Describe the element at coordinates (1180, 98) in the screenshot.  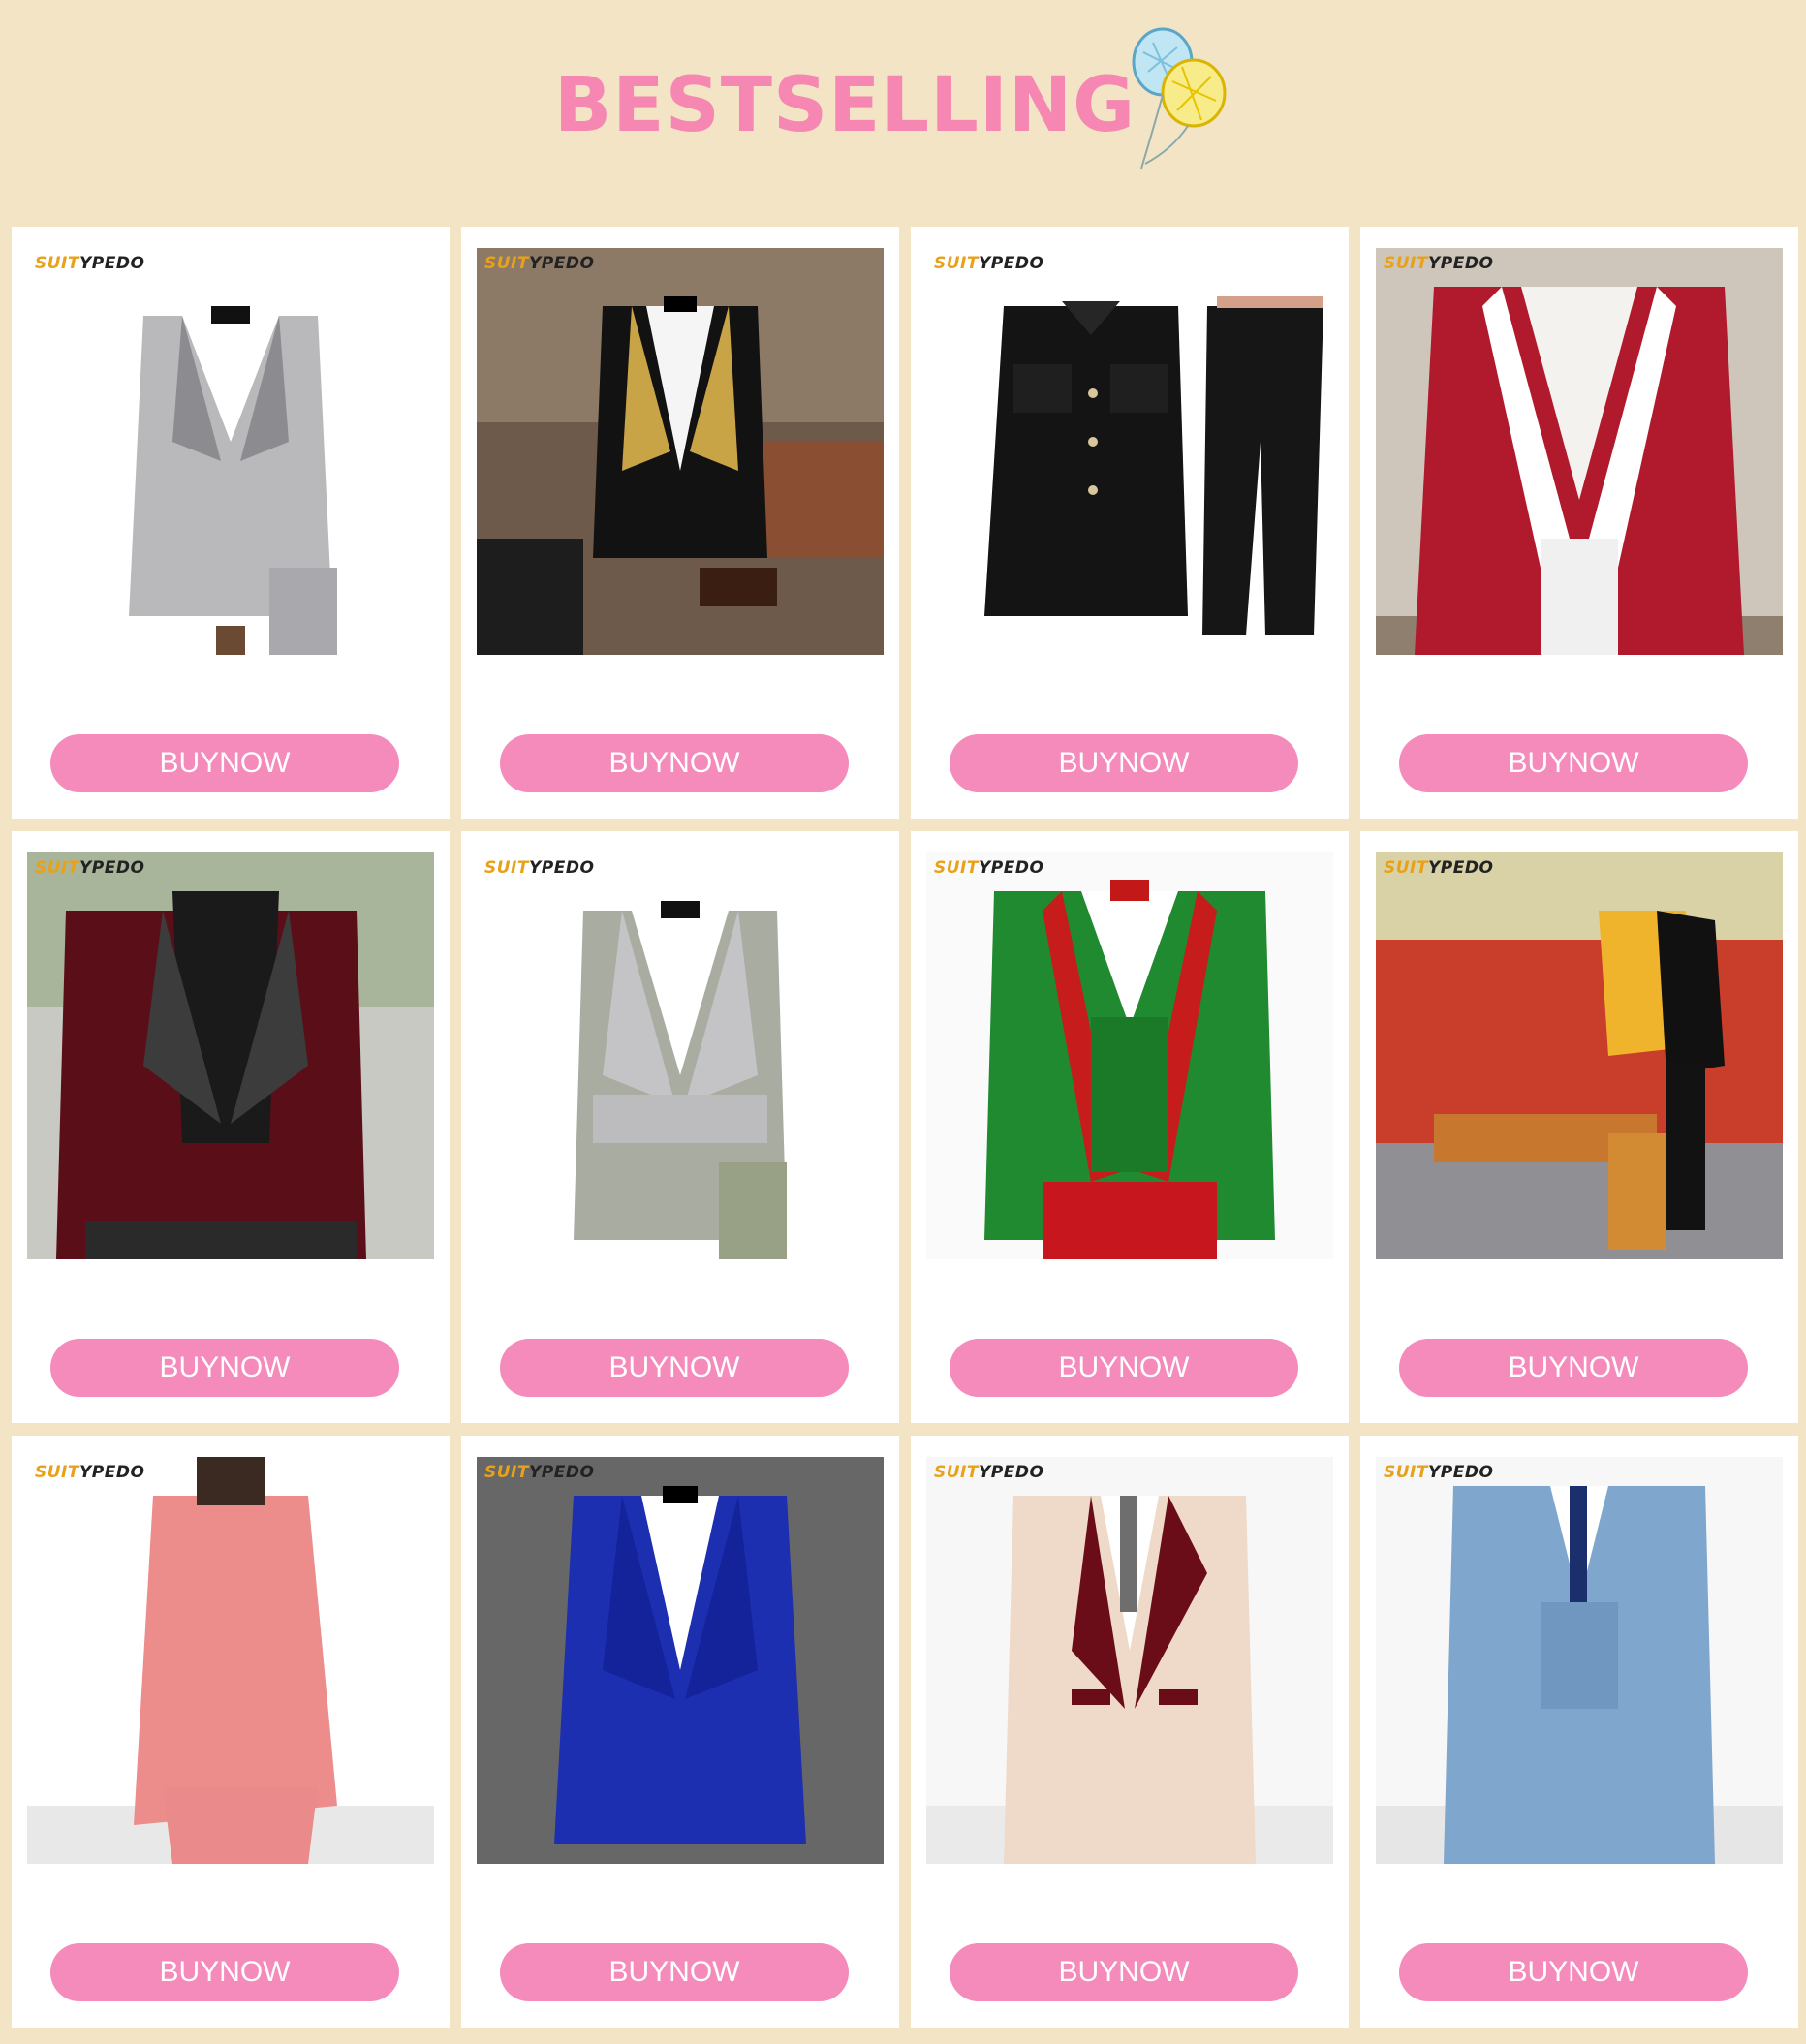
I see `balloons-icon` at that location.